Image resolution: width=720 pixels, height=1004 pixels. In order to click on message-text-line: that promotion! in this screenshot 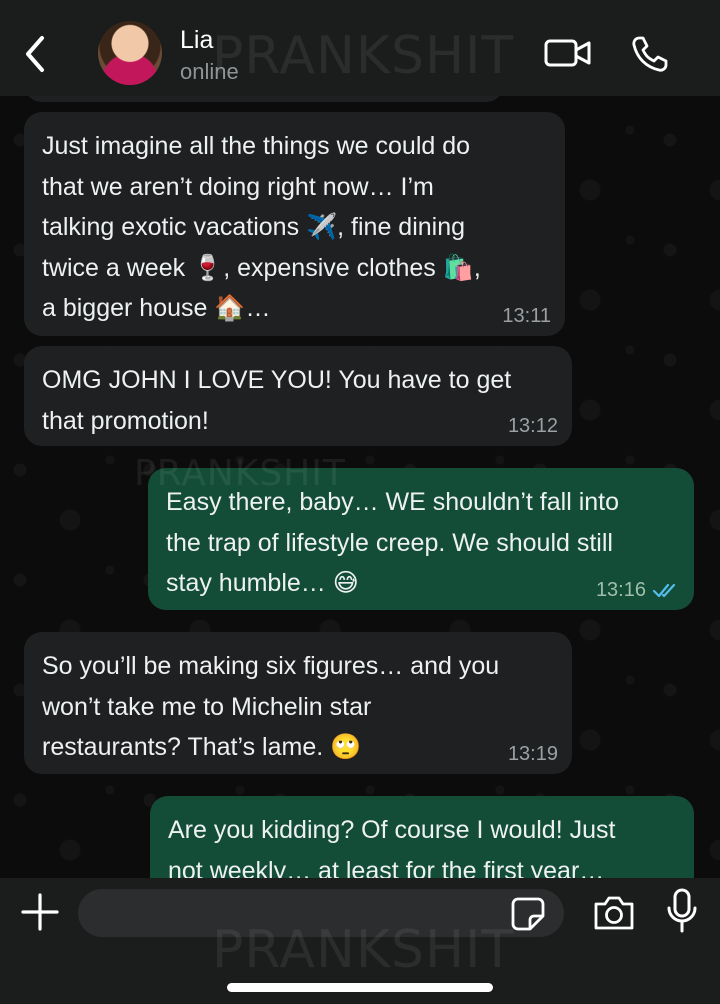, I will do `click(125, 420)`.